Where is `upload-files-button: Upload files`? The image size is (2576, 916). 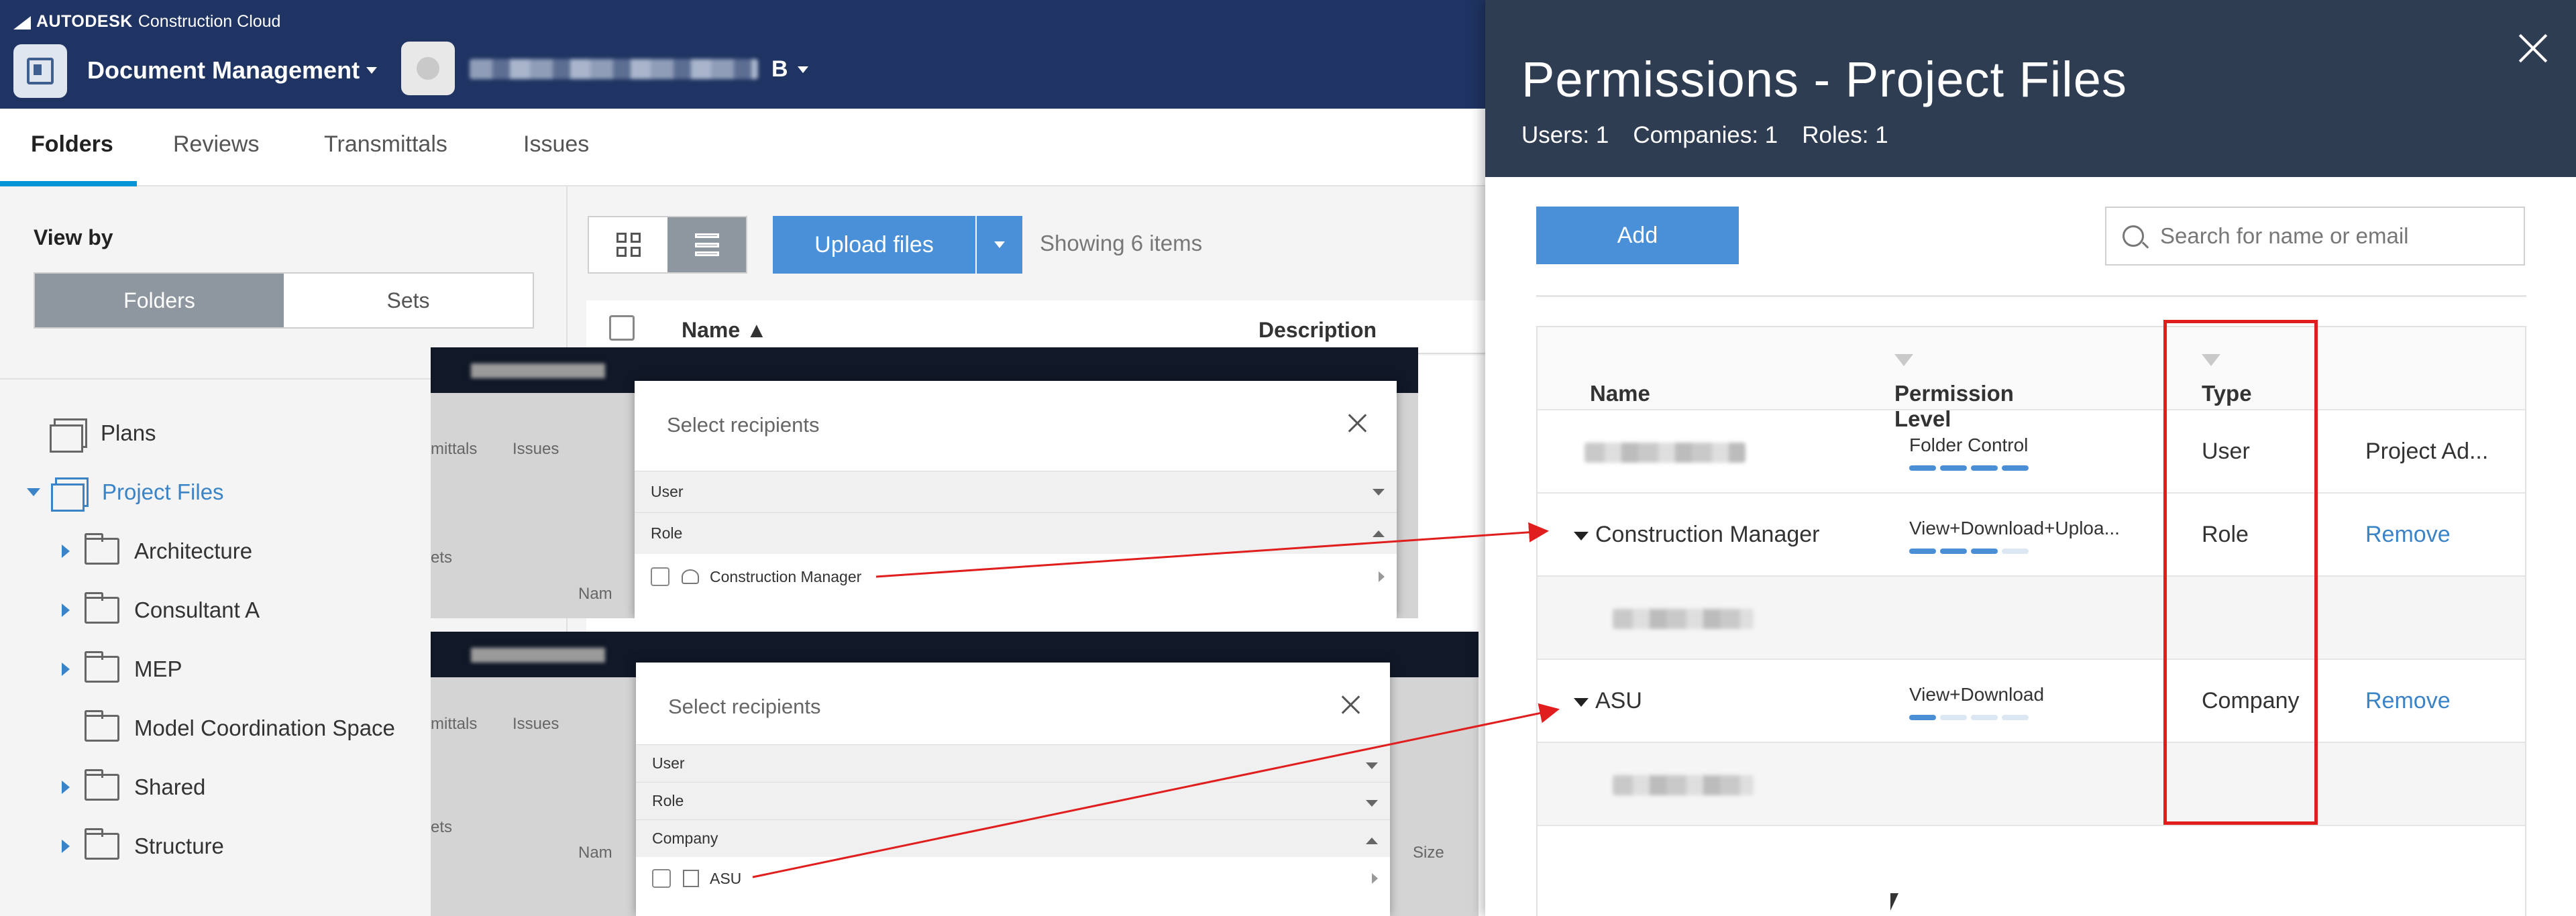
upload-files-button: Upload files is located at coordinates (874, 245).